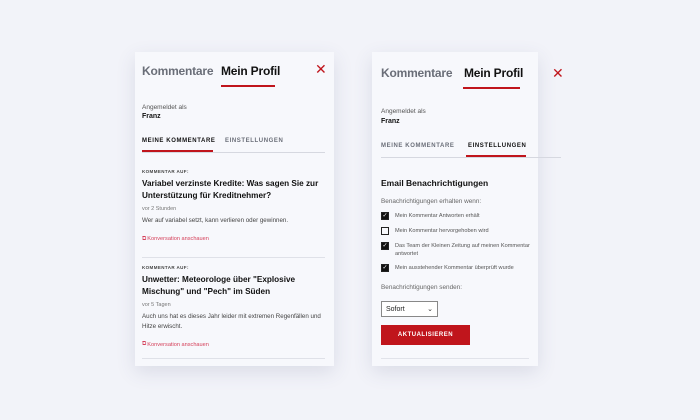  What do you see at coordinates (159, 209) in the screenshot?
I see `comment-timestamp: vor 2 Stunden` at bounding box center [159, 209].